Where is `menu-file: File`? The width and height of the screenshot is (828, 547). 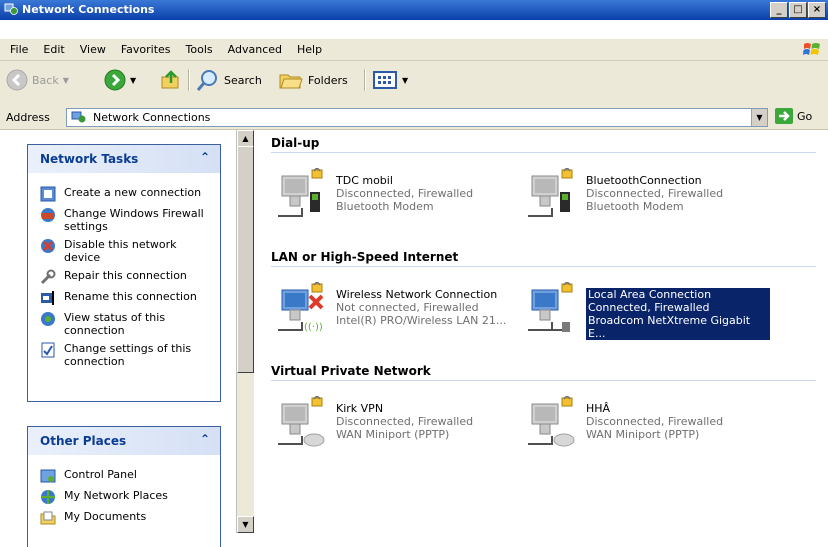 menu-file: File is located at coordinates (20, 49).